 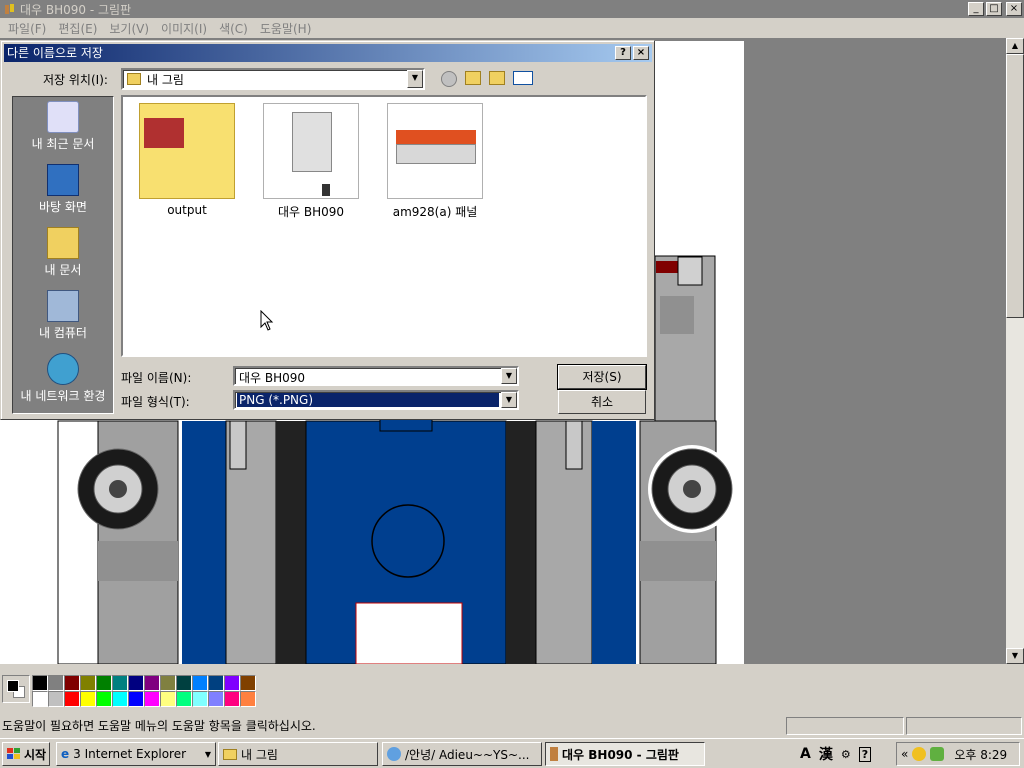 I want to click on file-name-input: 대우 BH090 ▼, so click(x=376, y=376).